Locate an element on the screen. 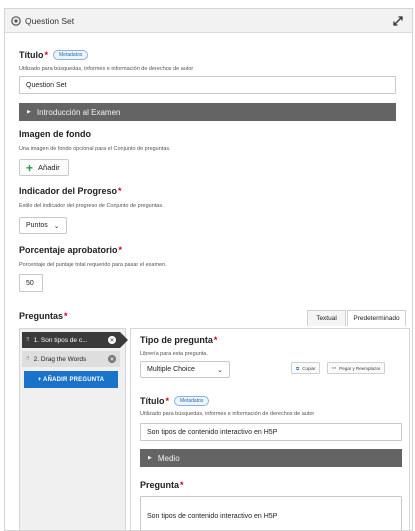 This screenshot has width=415, height=531. h5p-hub-icon is located at coordinates (16, 20).